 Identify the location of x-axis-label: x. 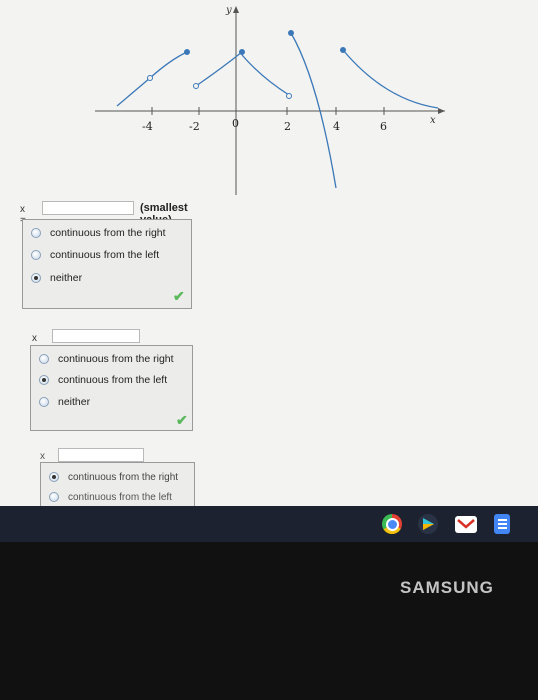
(433, 120).